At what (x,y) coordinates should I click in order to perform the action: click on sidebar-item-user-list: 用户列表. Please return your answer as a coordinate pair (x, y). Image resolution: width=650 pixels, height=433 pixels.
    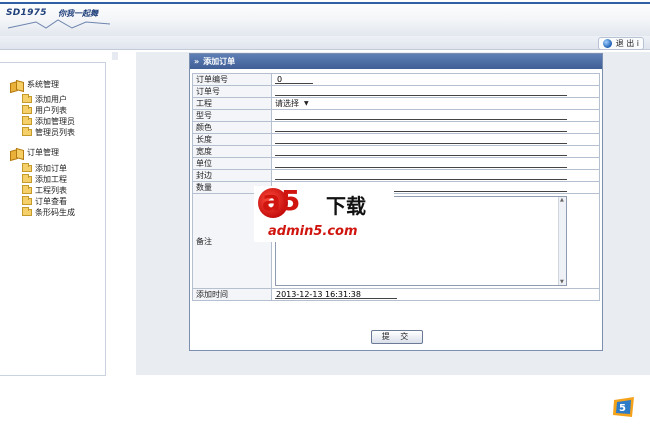
    Looking at the image, I should click on (44, 110).